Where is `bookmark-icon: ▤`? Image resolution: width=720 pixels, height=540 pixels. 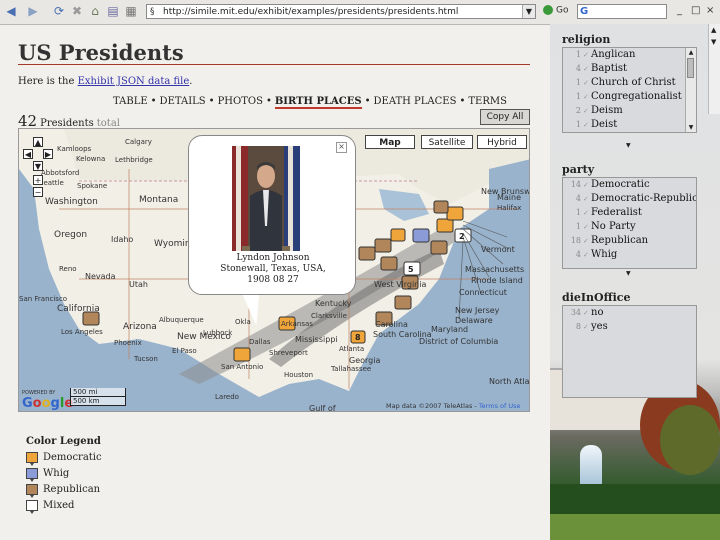 bookmark-icon: ▤ is located at coordinates (113, 11).